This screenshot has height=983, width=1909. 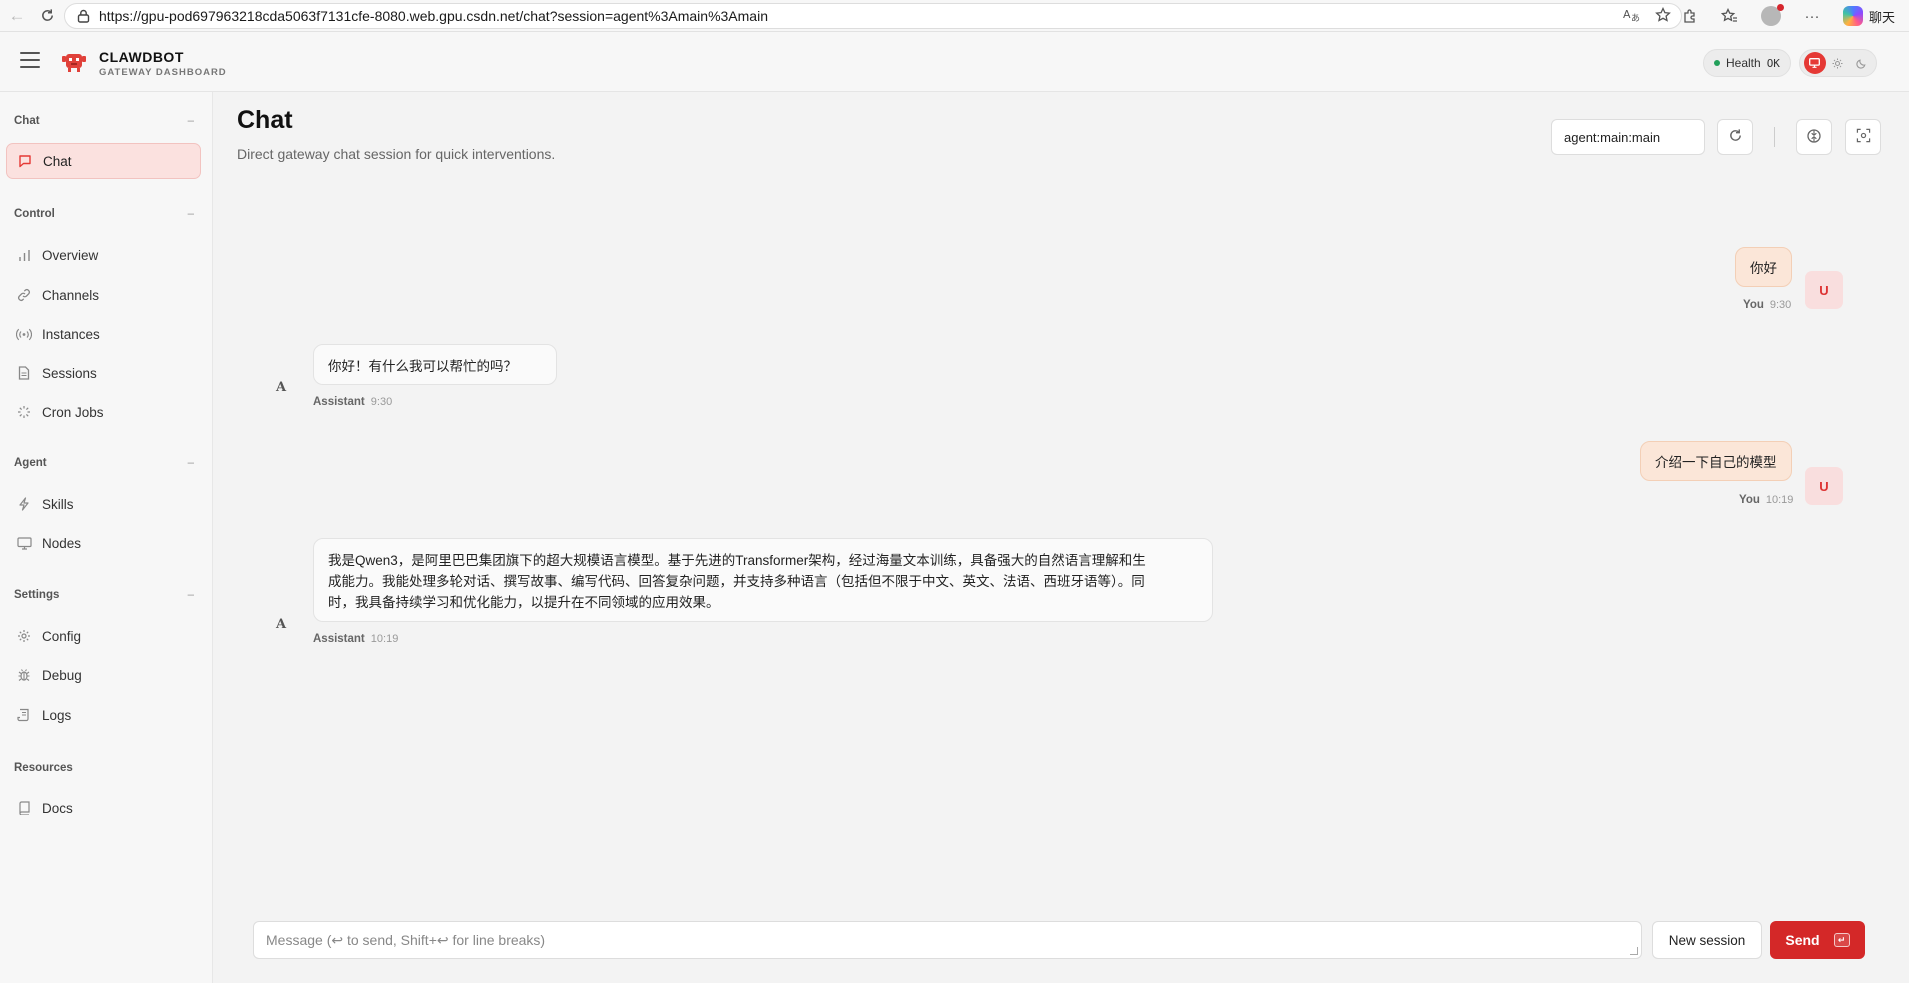 I want to click on new-session-button: New session, so click(x=1707, y=940).